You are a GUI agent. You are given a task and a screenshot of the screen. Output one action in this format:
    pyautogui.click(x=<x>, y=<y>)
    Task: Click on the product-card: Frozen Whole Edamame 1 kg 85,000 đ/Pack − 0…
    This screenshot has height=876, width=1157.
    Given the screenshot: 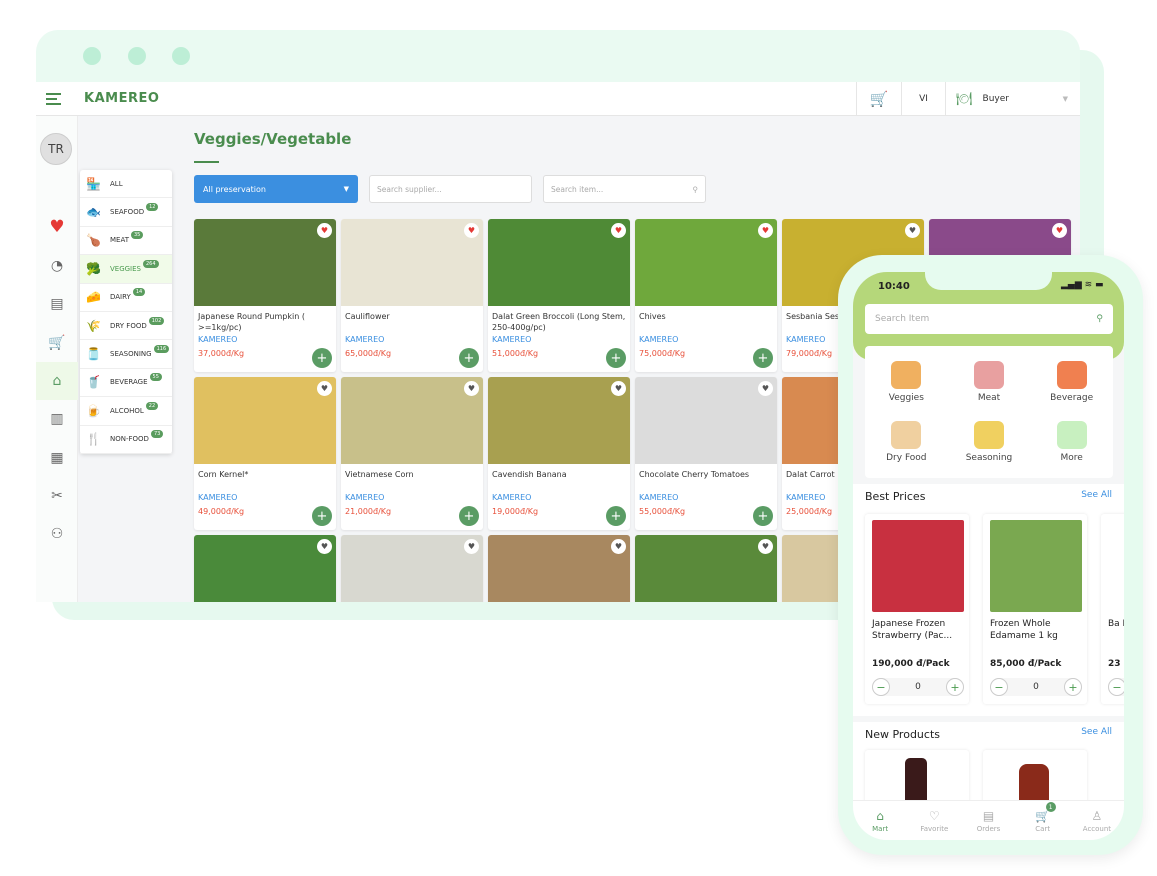 What is the action you would take?
    pyautogui.click(x=1035, y=609)
    